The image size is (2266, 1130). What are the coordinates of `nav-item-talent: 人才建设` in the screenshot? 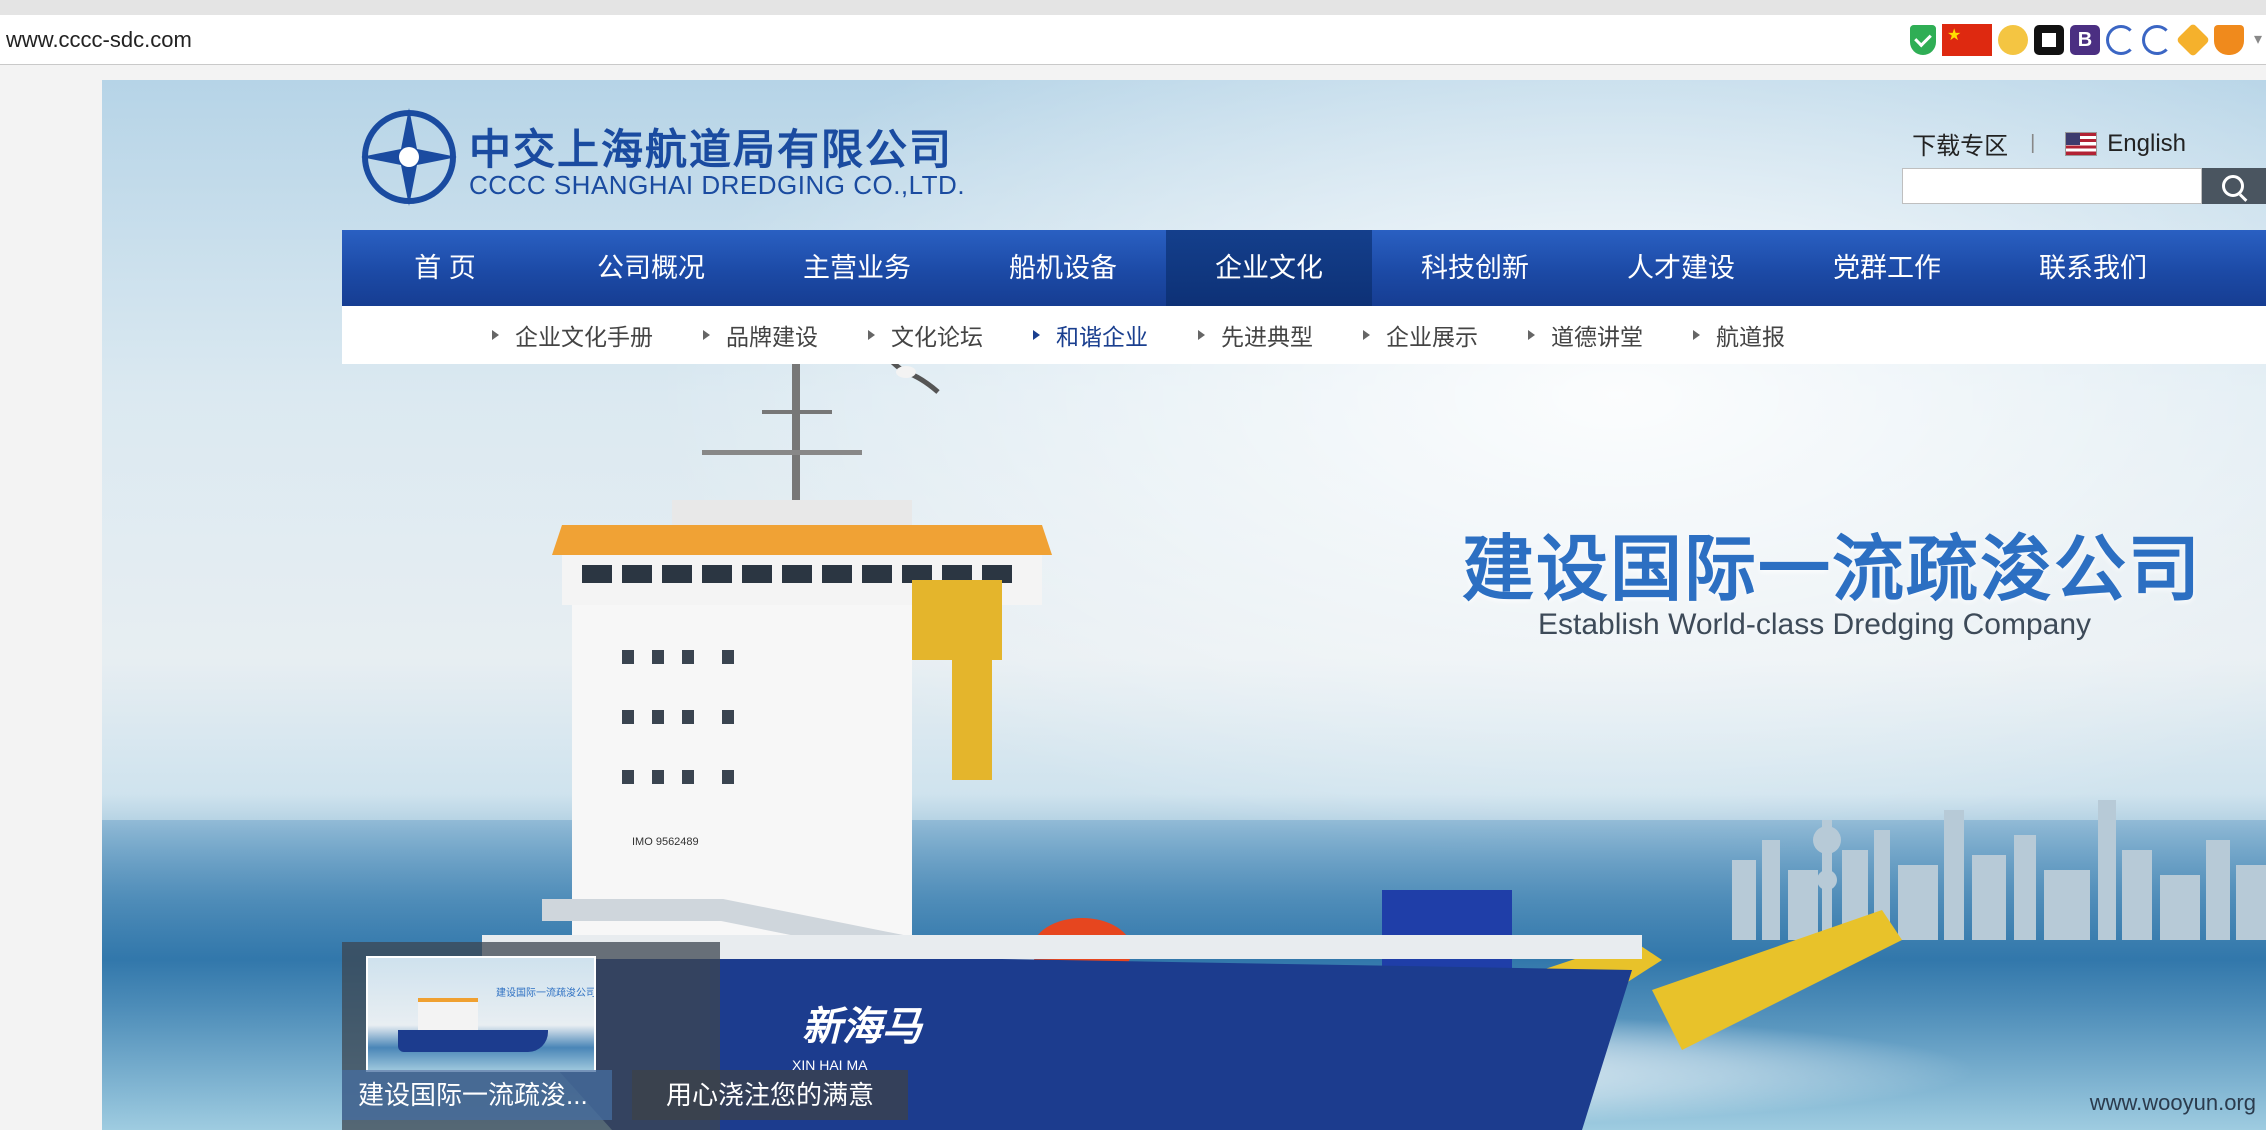 It's located at (1681, 268).